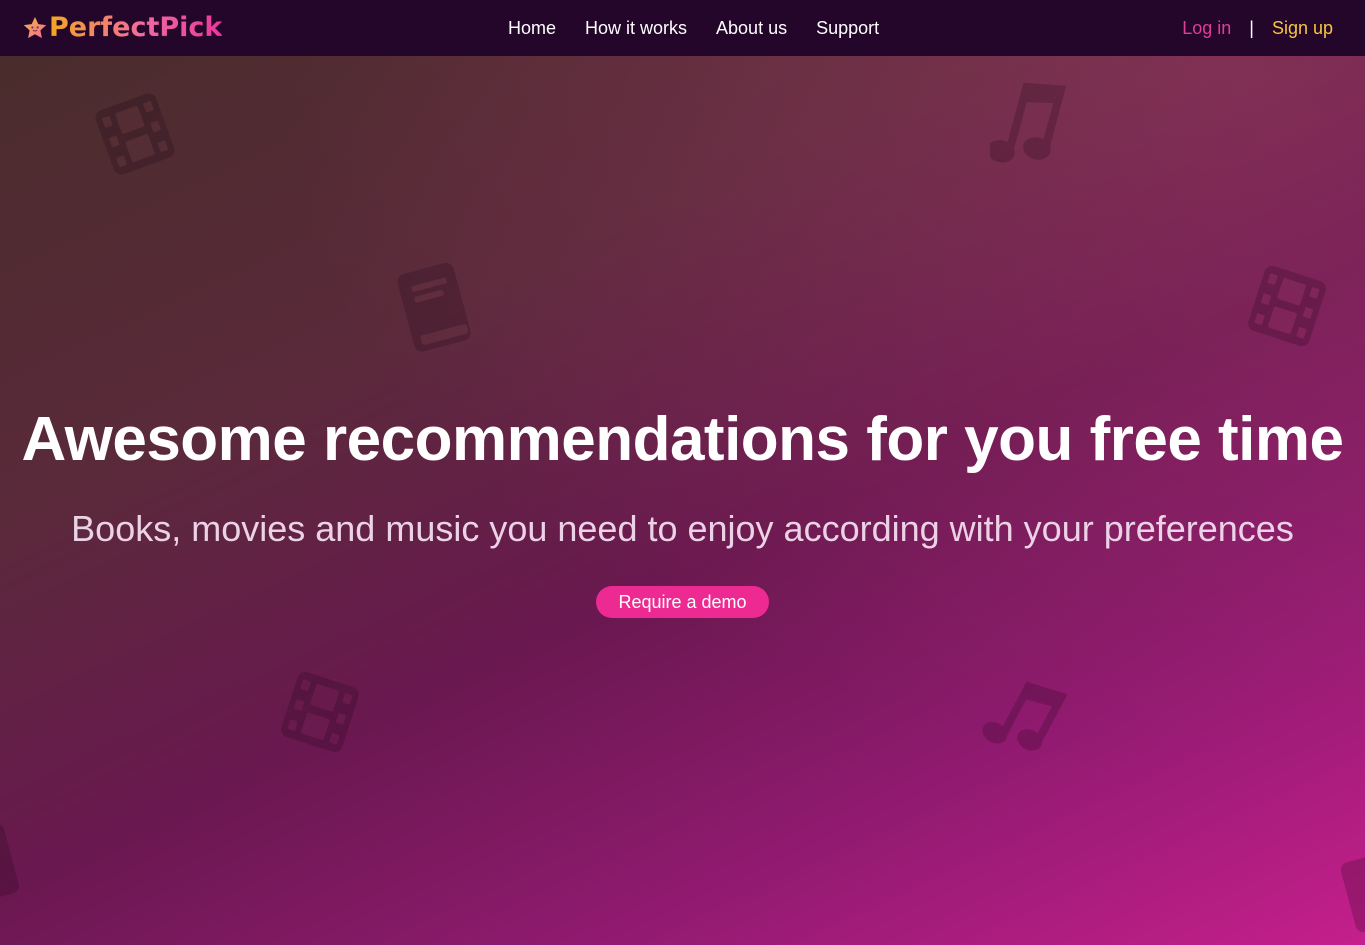  What do you see at coordinates (847, 28) in the screenshot?
I see `nav-link-support: Support` at bounding box center [847, 28].